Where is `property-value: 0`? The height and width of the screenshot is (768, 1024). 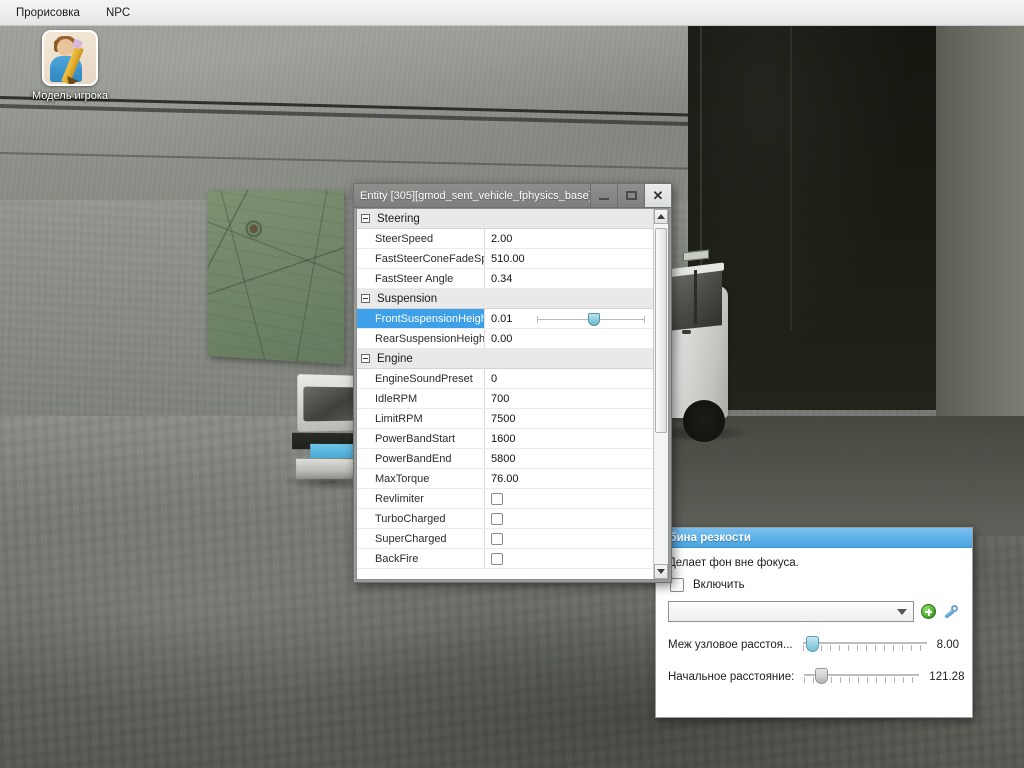 property-value: 0 is located at coordinates (569, 378).